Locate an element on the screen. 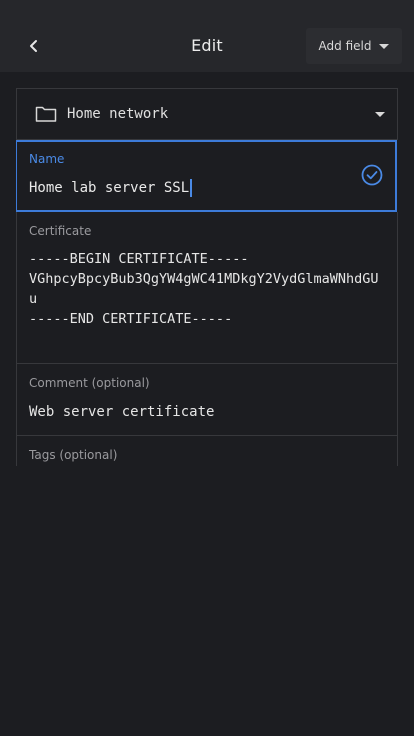  name-value: Home lab server SSL is located at coordinates (109, 188).